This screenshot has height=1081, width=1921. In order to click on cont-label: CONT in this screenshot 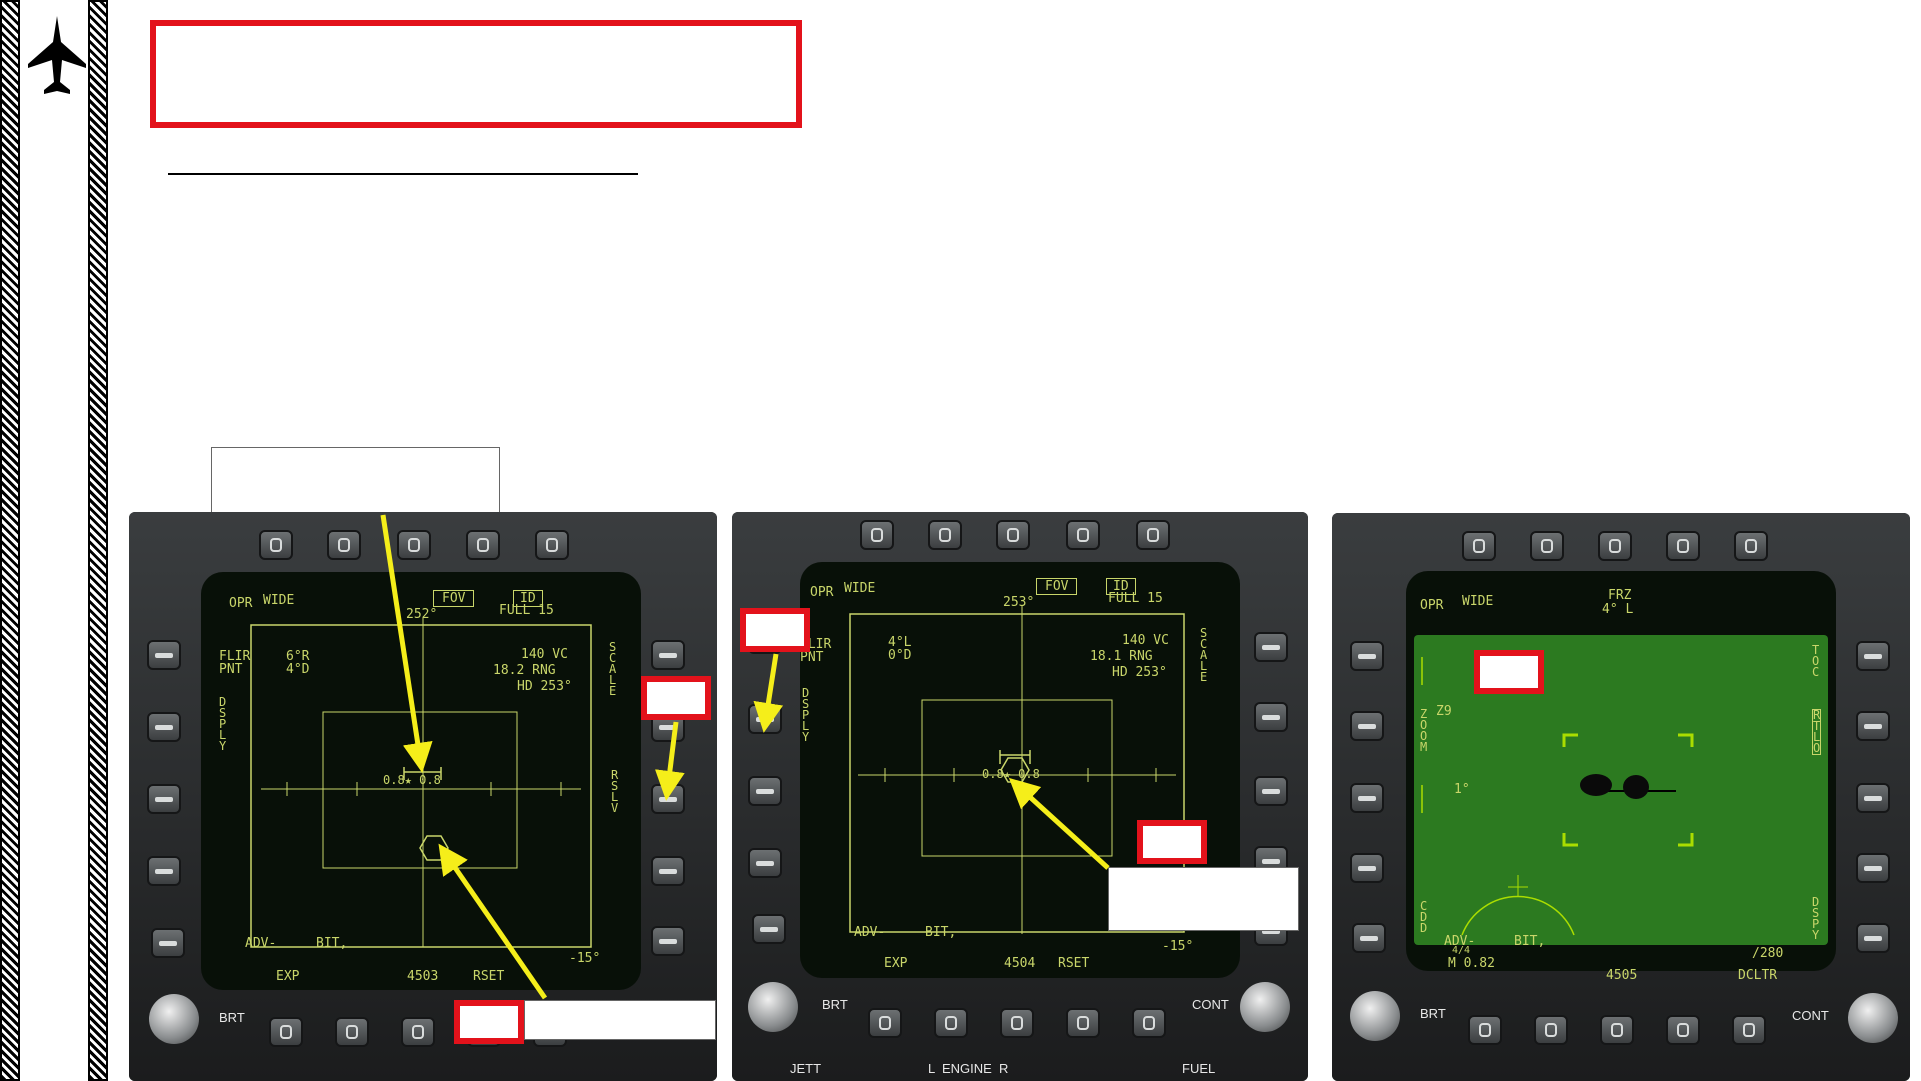, I will do `click(1210, 1004)`.